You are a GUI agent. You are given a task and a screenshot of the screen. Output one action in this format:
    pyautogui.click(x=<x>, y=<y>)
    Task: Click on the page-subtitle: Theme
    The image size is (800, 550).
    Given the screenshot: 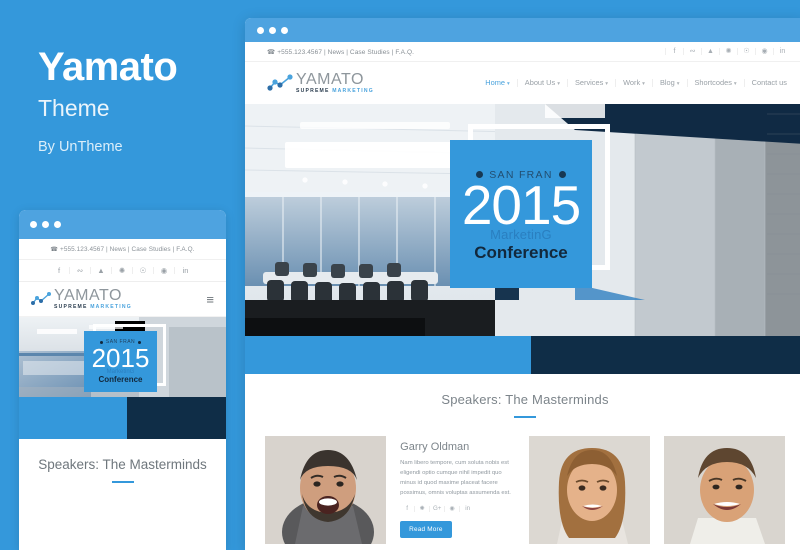 What is the action you would take?
    pyautogui.click(x=74, y=108)
    